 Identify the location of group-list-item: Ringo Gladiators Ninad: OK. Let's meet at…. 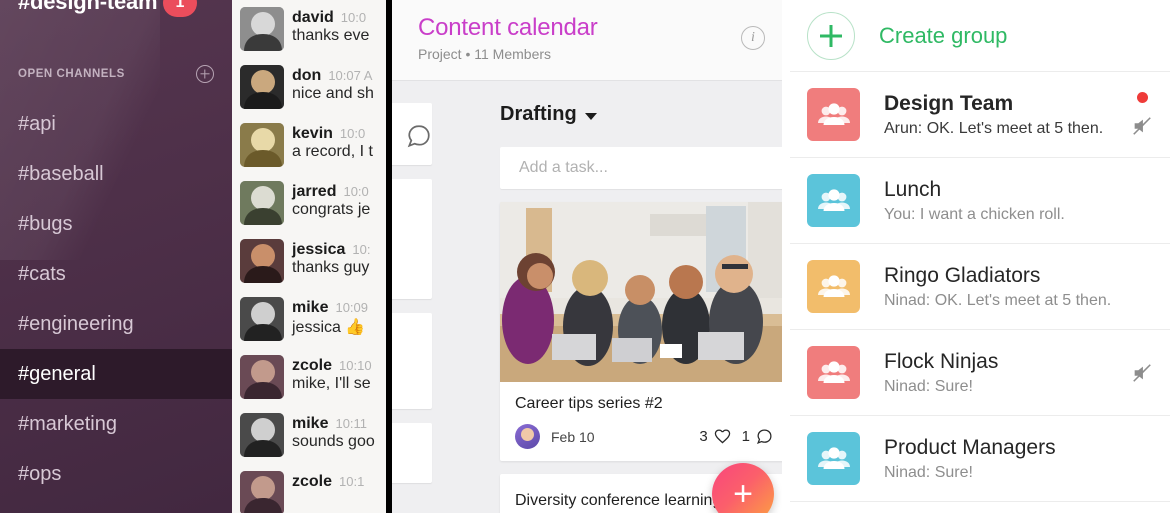
(980, 287).